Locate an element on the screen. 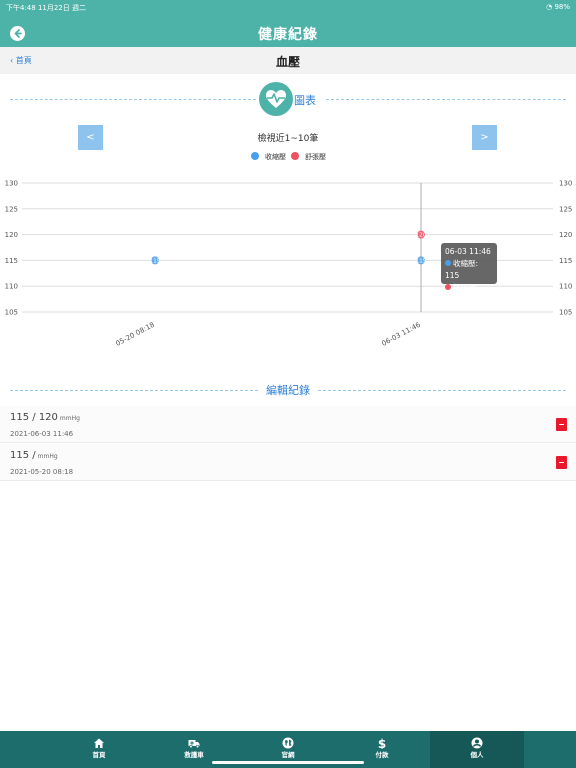 The image size is (576, 768). x-tick-label: 05-20 08:18 is located at coordinates (135, 334).